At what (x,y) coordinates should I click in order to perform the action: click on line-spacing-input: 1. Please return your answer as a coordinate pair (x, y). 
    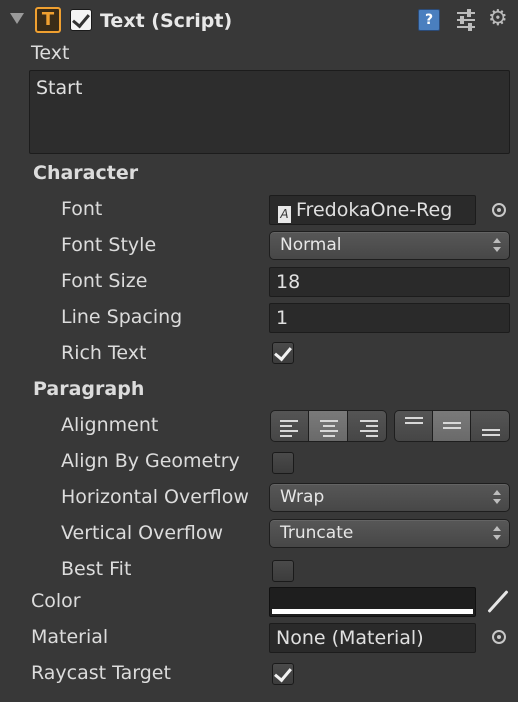
    Looking at the image, I should click on (389, 318).